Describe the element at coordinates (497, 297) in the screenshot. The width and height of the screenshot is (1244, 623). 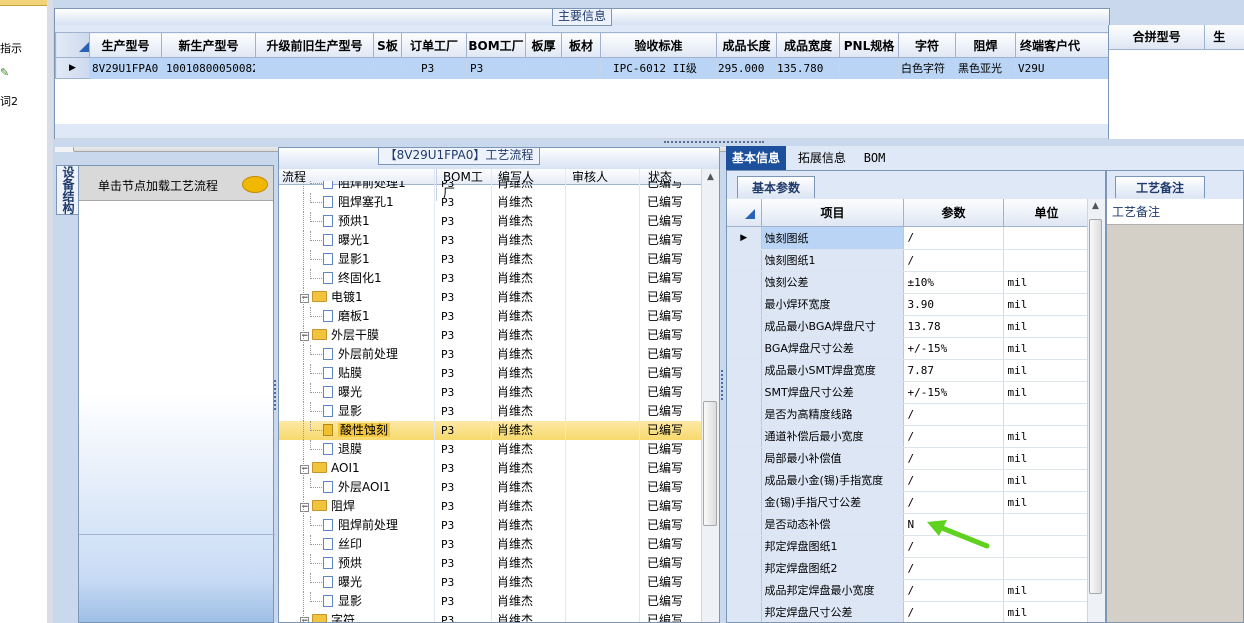
I see `process-row: − 电镀1 P3 肖维杰 已编写` at that location.